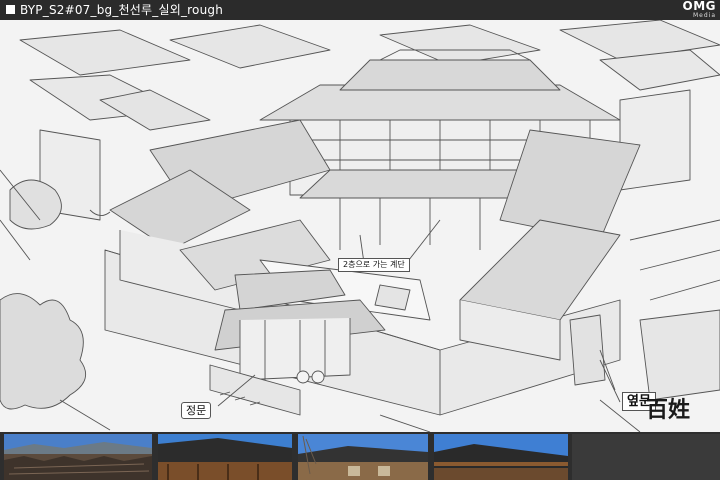 Image resolution: width=720 pixels, height=480 pixels. I want to click on title-bar: BYP_S2#07_bg_천선루_실외_rough OMG Media, so click(360, 10).